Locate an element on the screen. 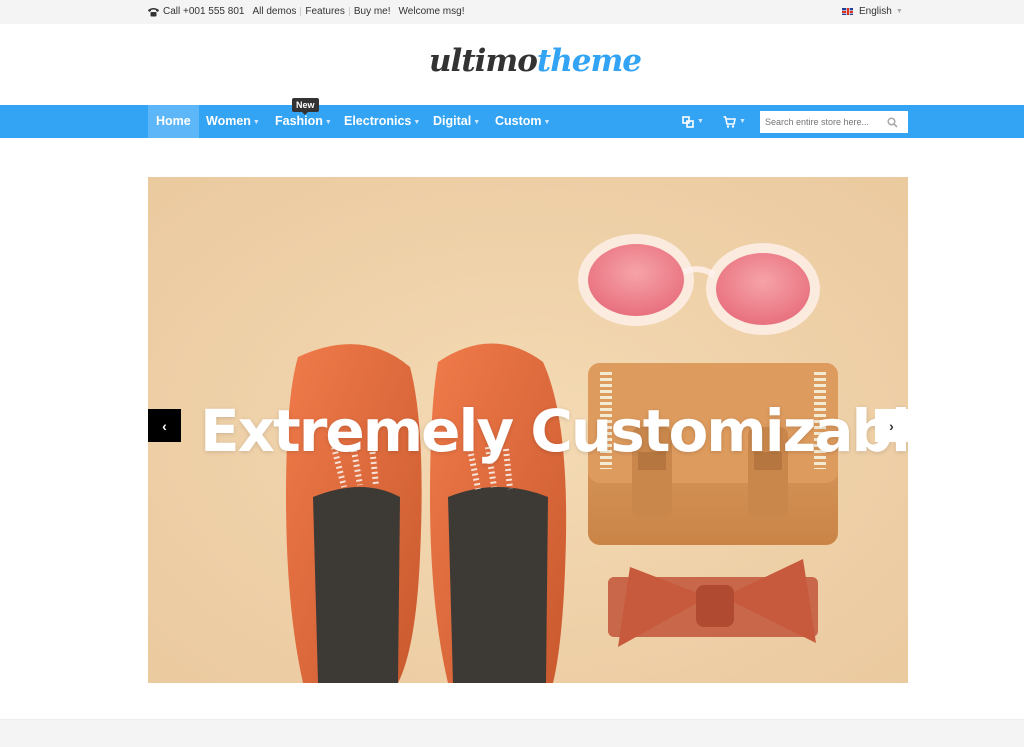  search-input is located at coordinates (820, 122).